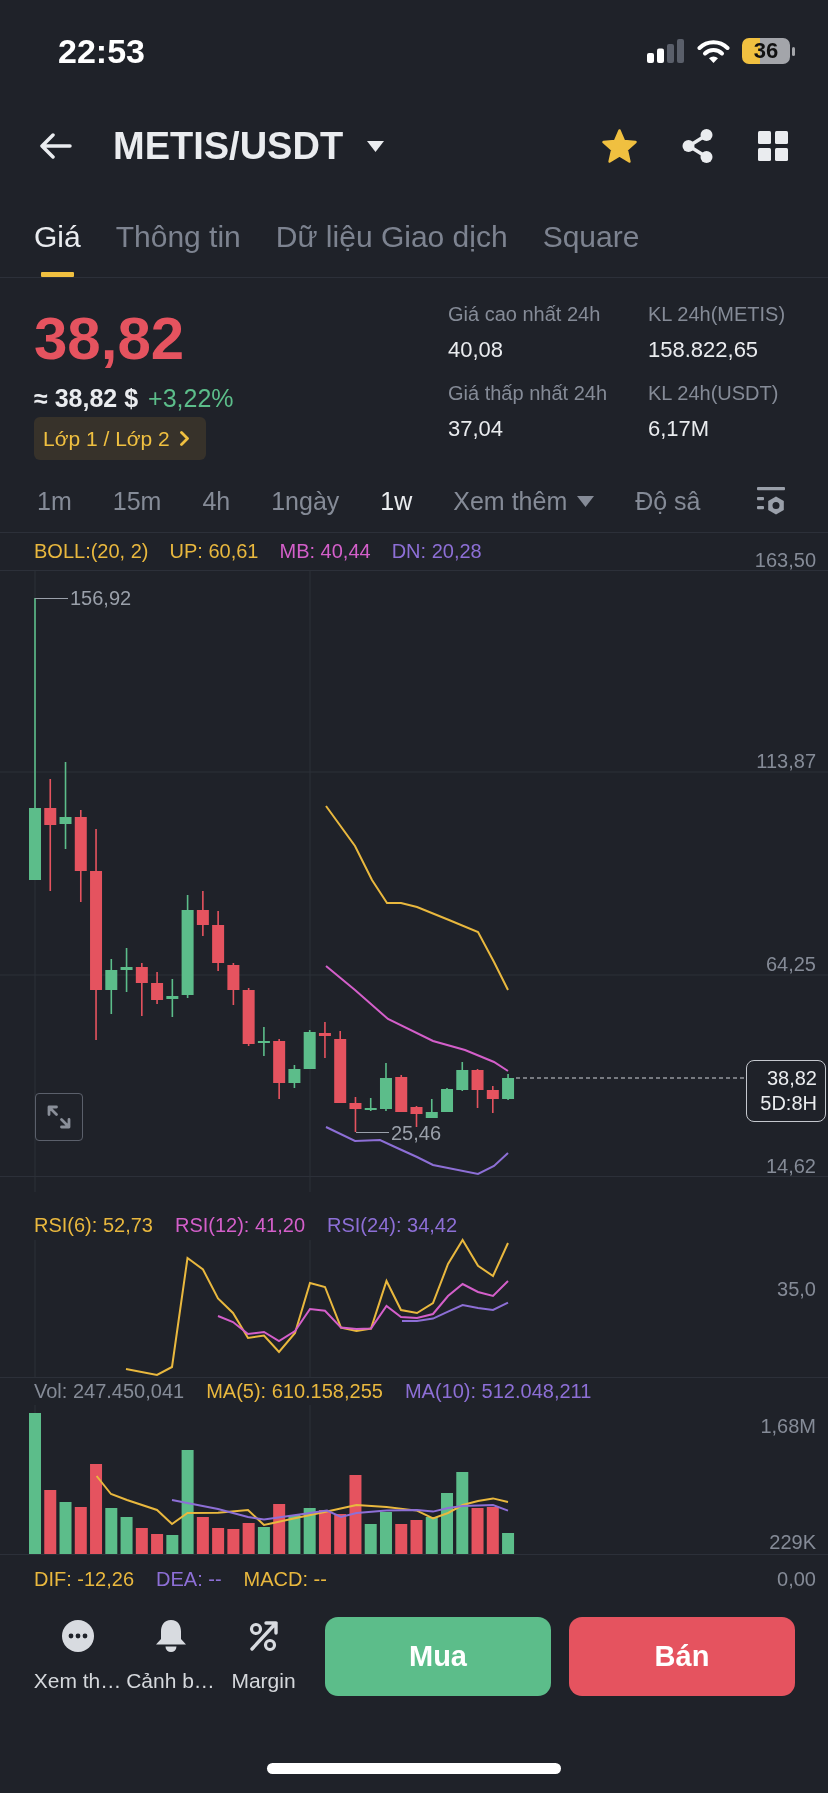 The width and height of the screenshot is (828, 1793). What do you see at coordinates (786, 761) in the screenshot?
I see `price-axis-label: 113,87` at bounding box center [786, 761].